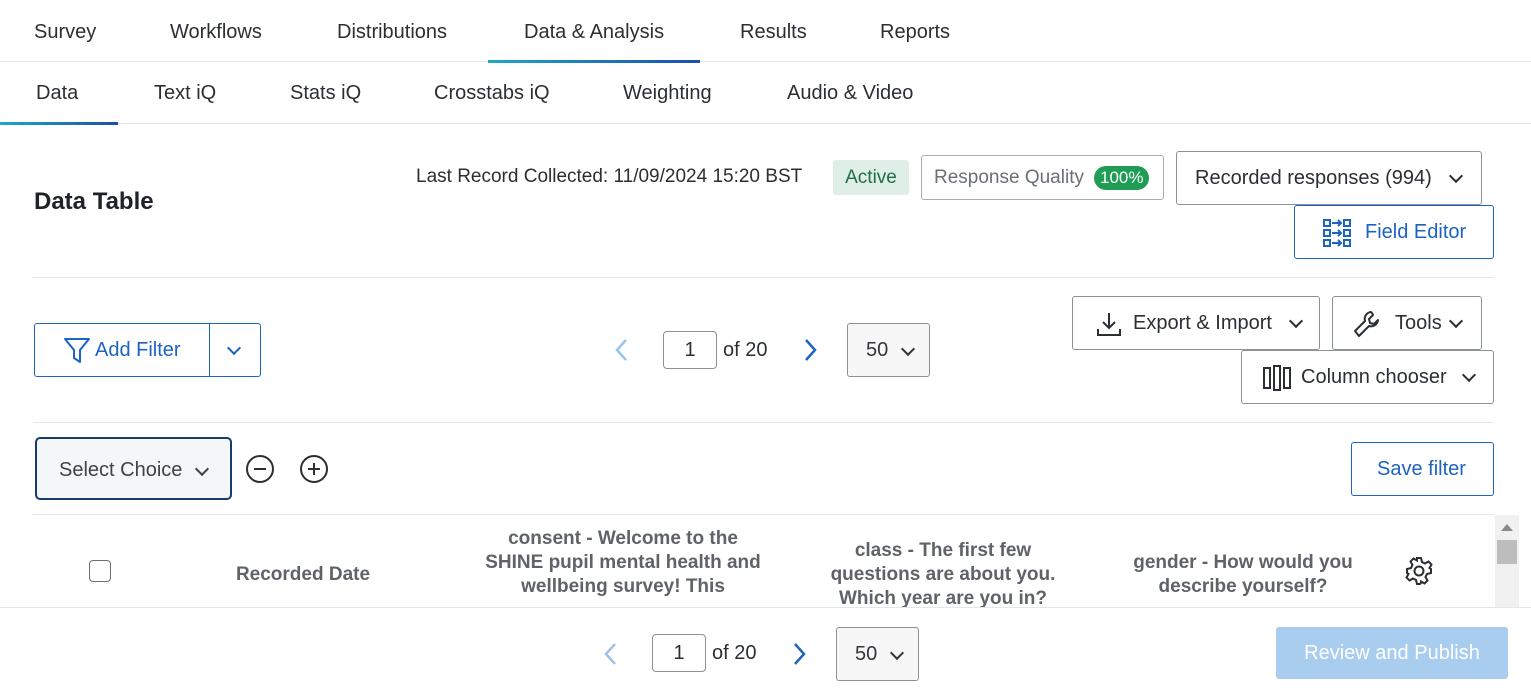 This screenshot has height=691, width=1531. I want to click on column-chooser-label: Column chooser, so click(1374, 377).